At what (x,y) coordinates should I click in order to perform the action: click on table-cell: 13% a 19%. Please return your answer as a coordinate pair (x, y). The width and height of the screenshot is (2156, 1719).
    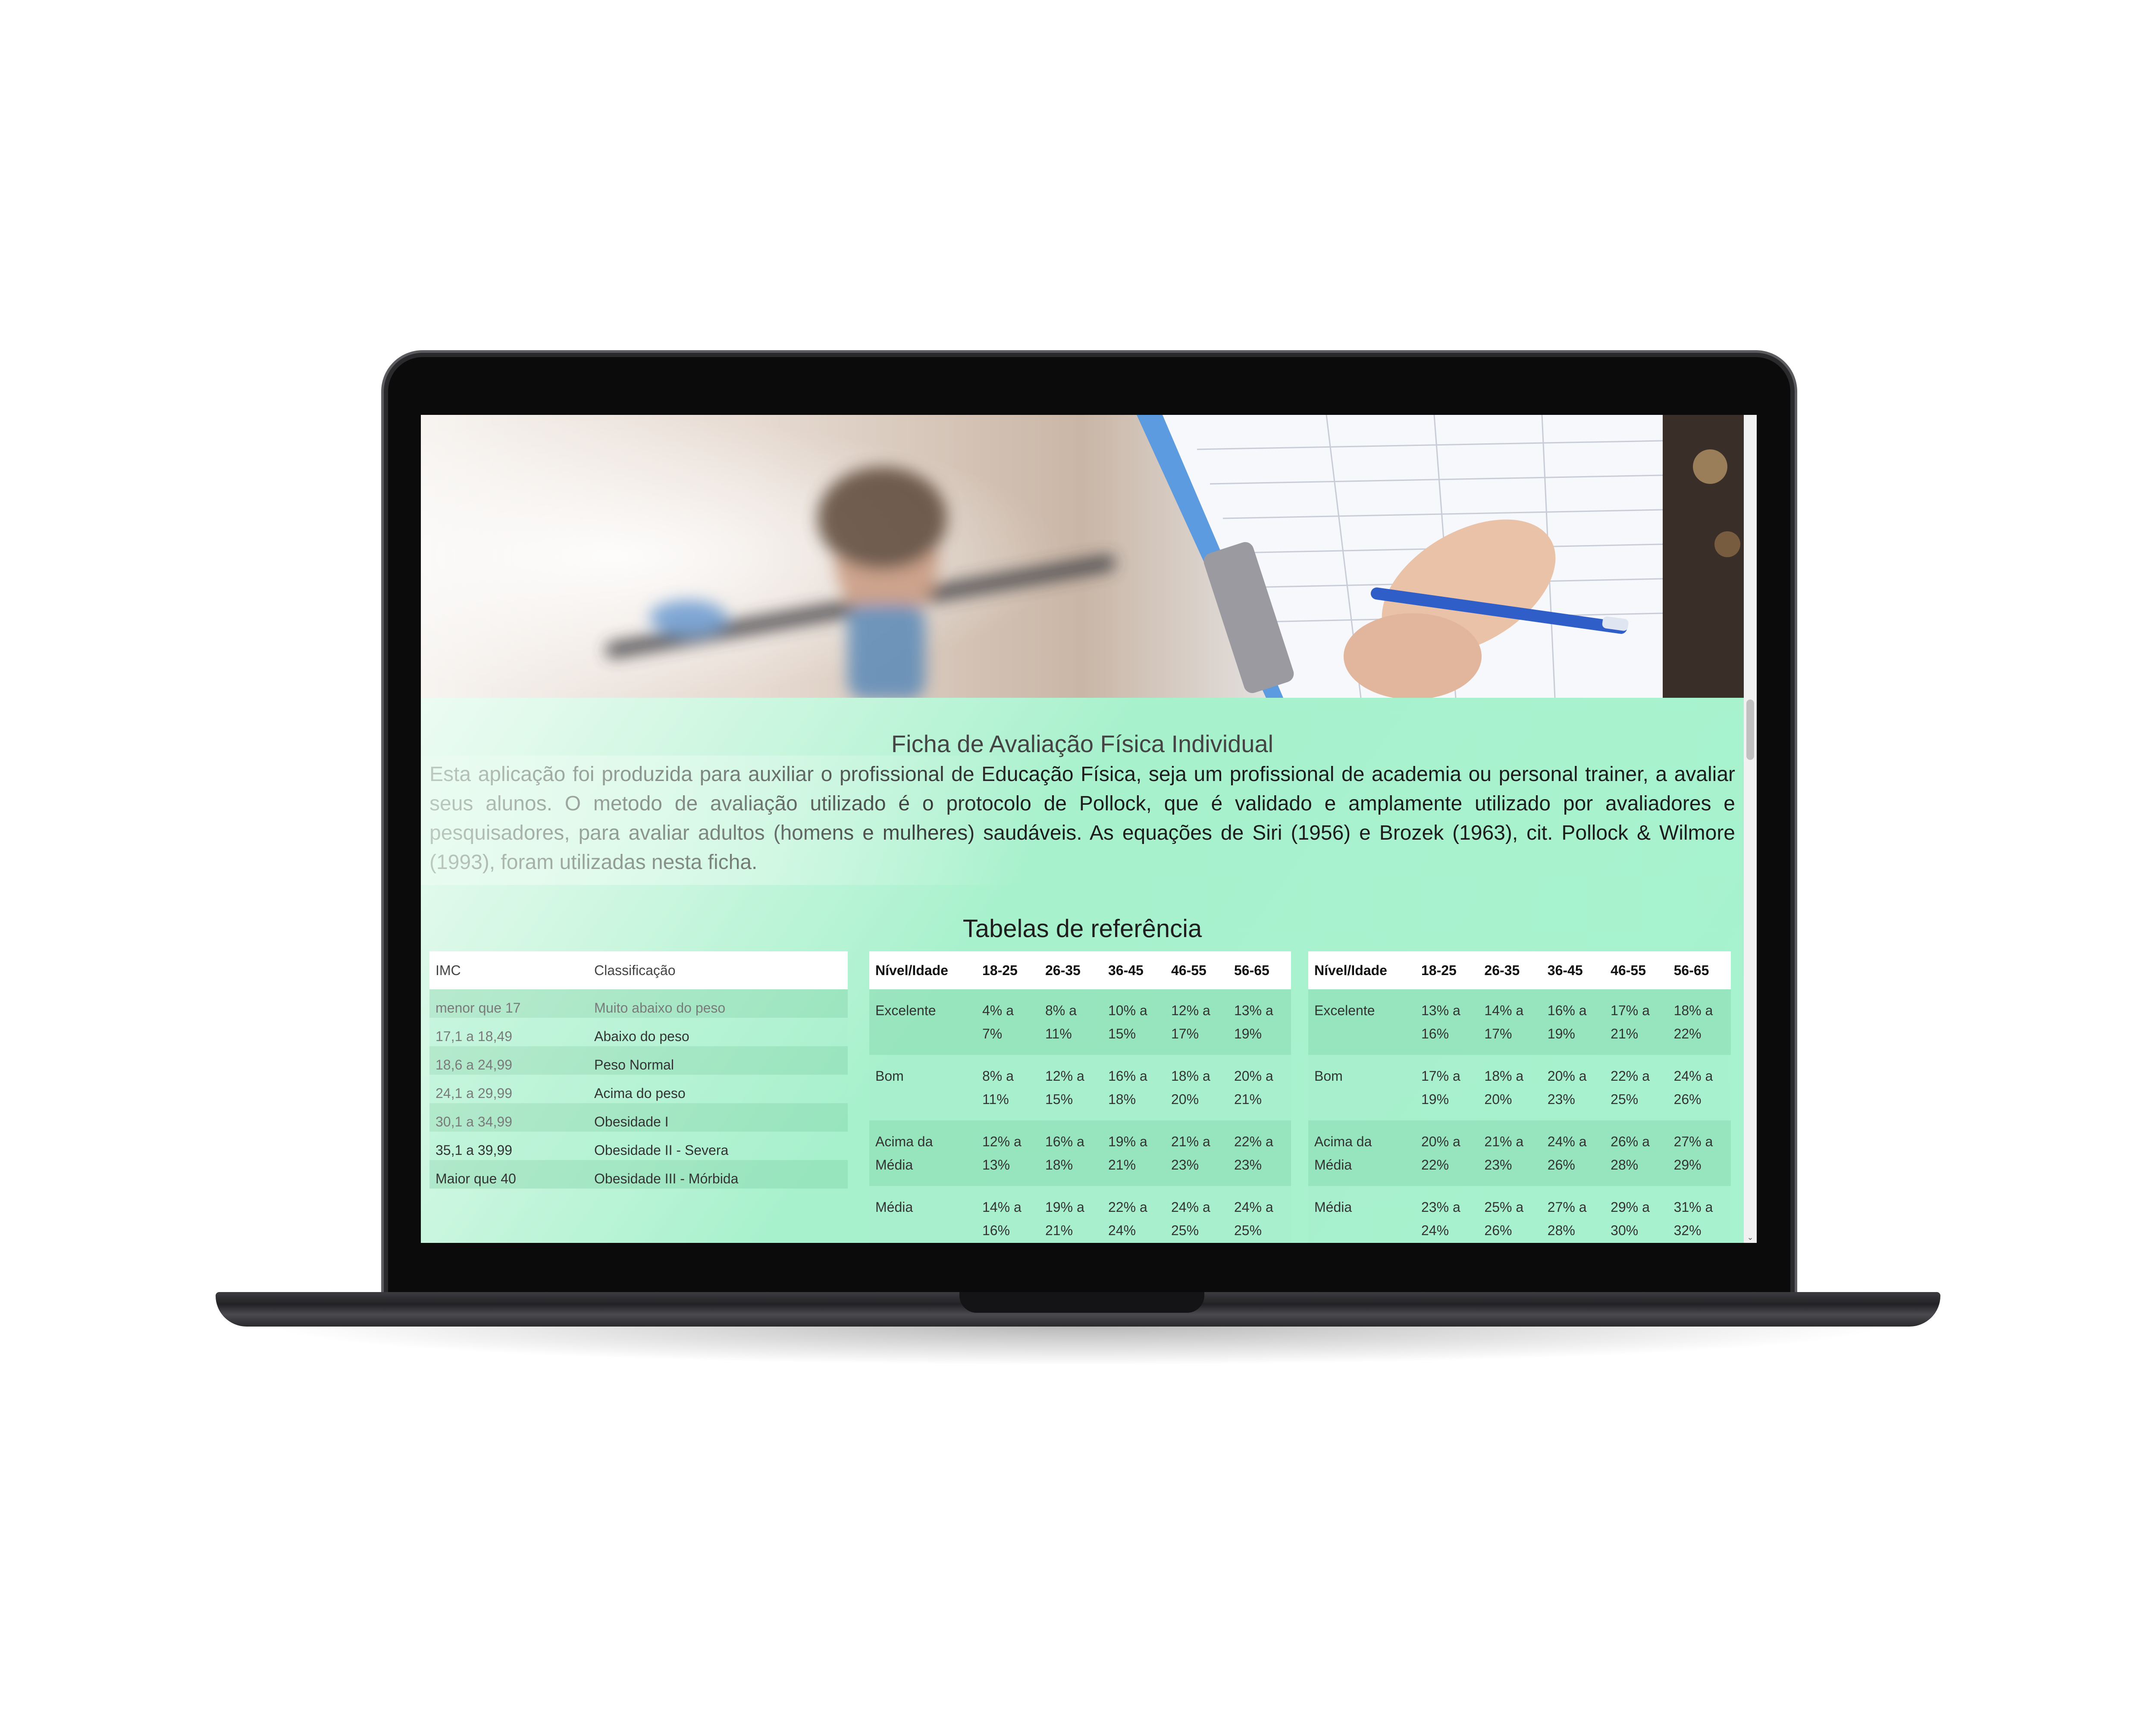
    Looking at the image, I should click on (1259, 1022).